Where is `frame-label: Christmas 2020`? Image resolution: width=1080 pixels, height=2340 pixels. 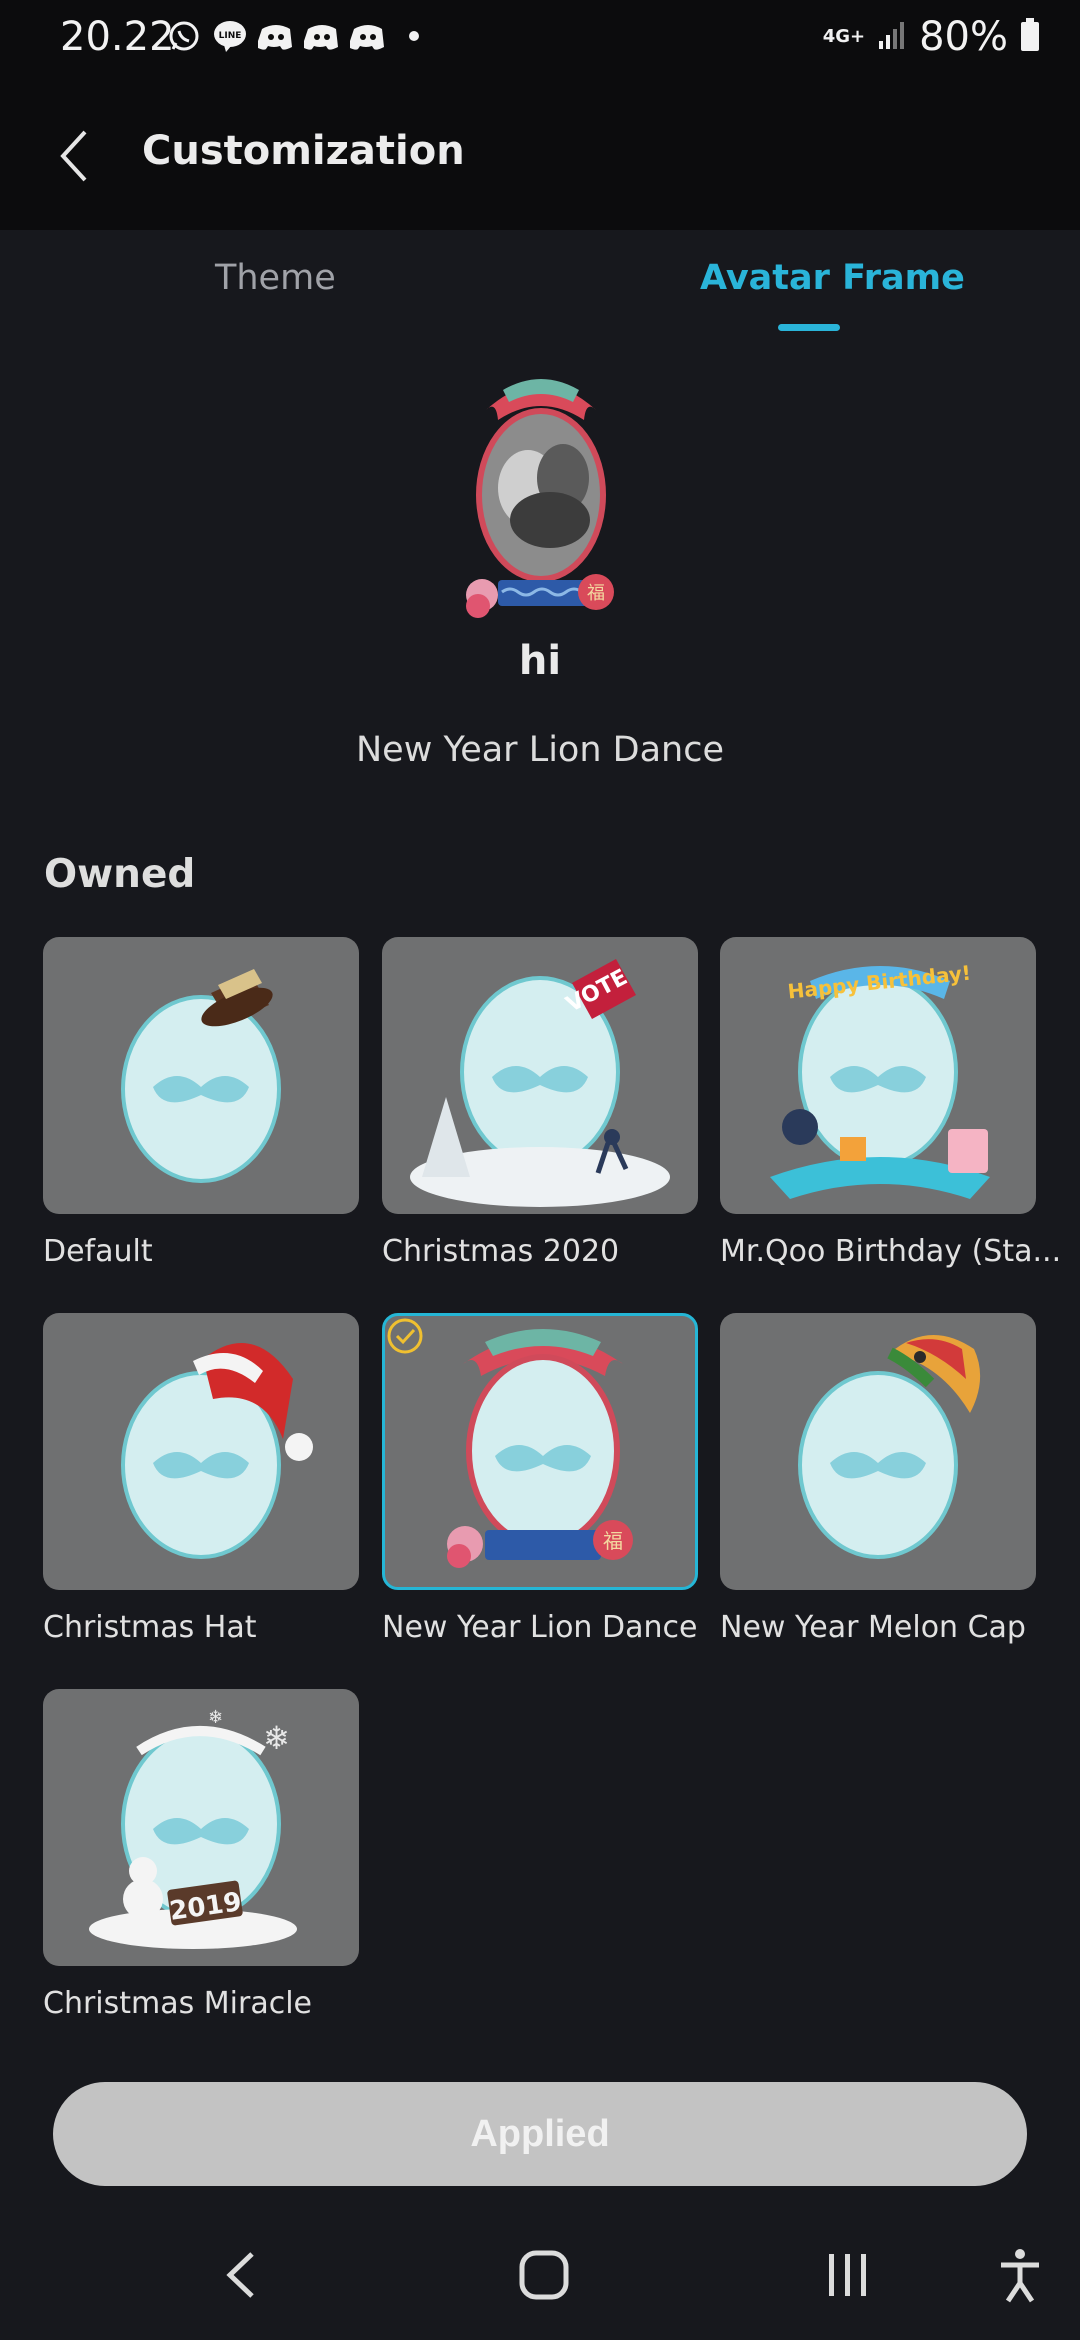 frame-label: Christmas 2020 is located at coordinates (501, 1251).